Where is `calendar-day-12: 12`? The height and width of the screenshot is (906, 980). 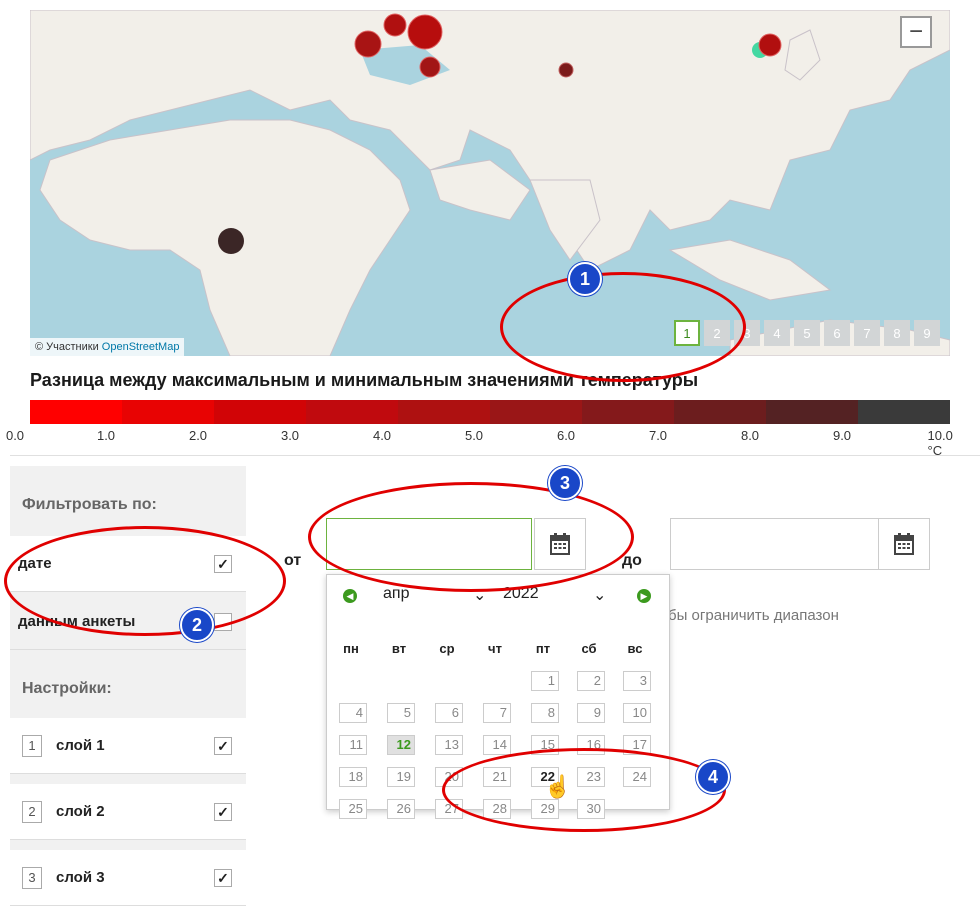 calendar-day-12: 12 is located at coordinates (401, 745).